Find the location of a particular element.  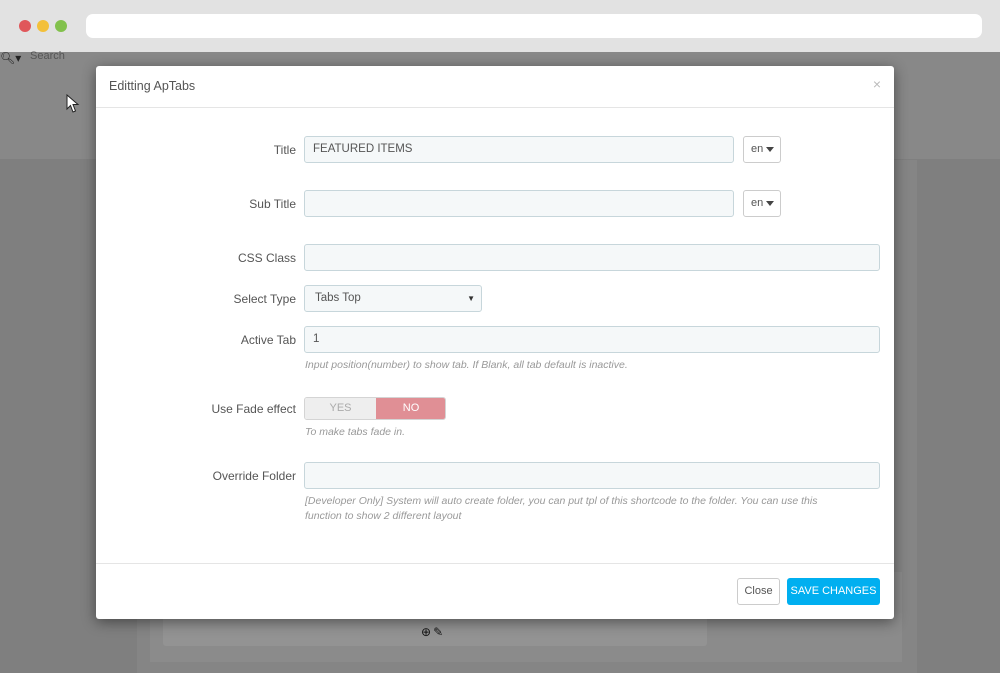

sub-title-input is located at coordinates (519, 203).